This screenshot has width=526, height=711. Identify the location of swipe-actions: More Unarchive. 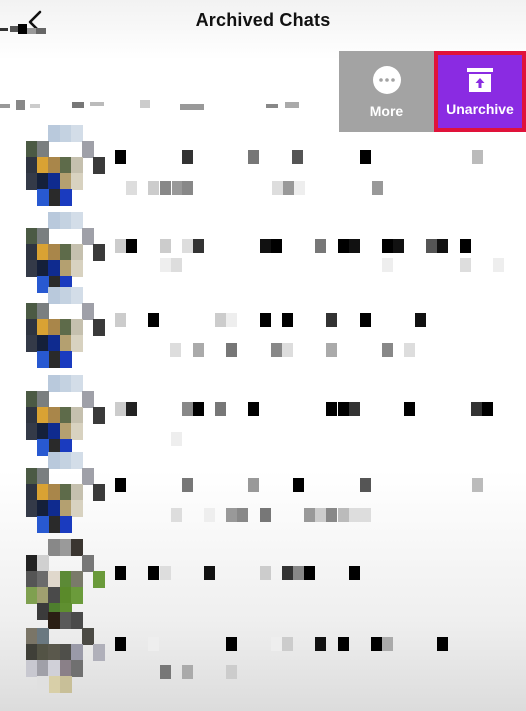
(432, 91).